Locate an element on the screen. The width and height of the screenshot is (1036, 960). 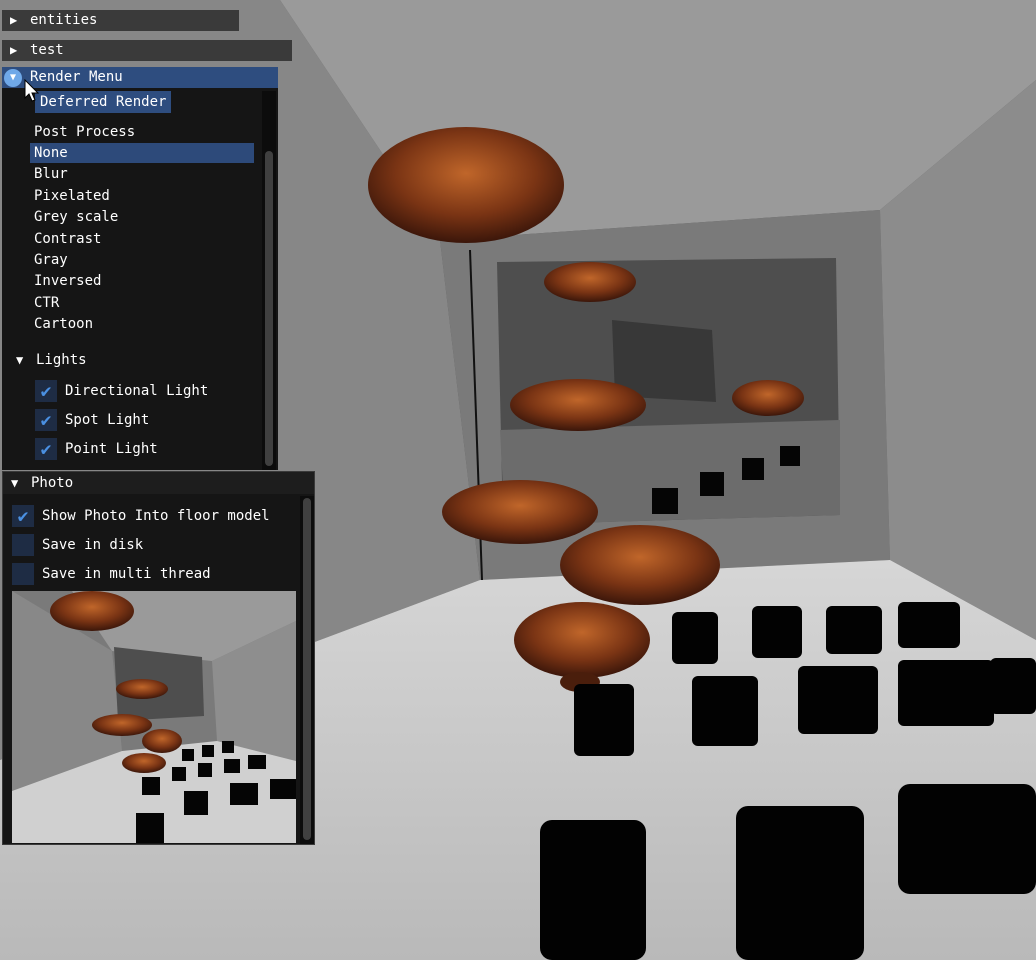
save-in-disk-label: Save in disk is located at coordinates (93, 545).